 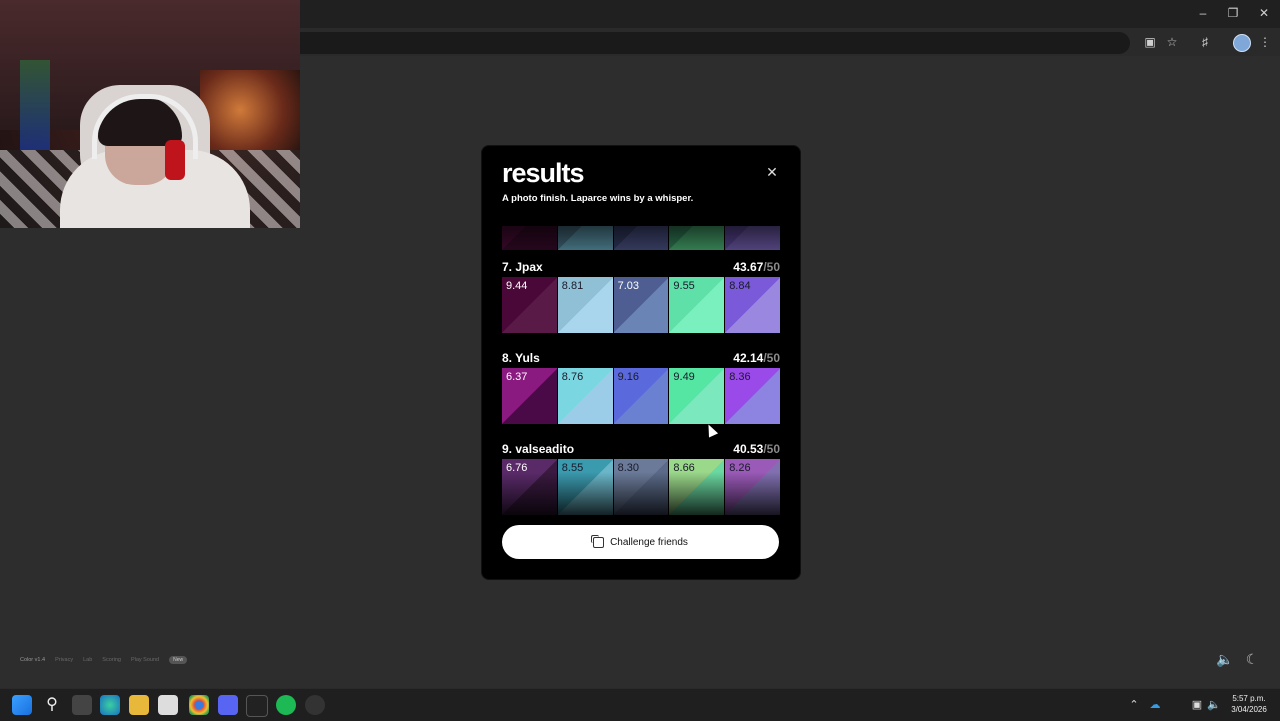 What do you see at coordinates (1225, 659) in the screenshot?
I see `speaker-icon: 🔈` at bounding box center [1225, 659].